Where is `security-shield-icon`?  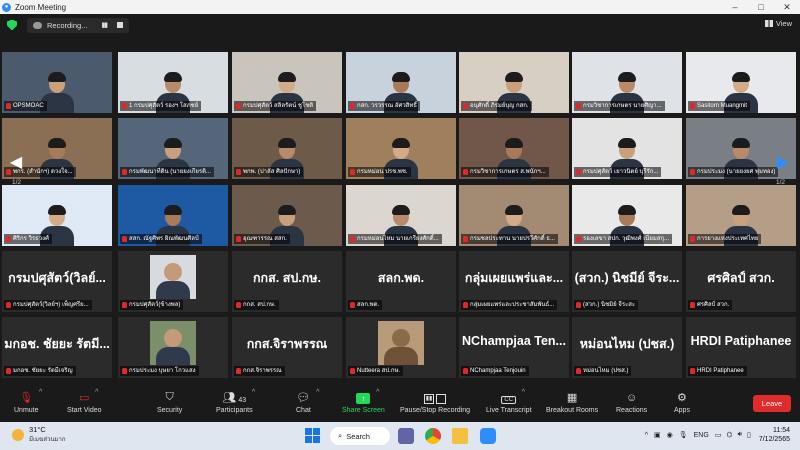
security-shield-icon is located at coordinates (12, 25).